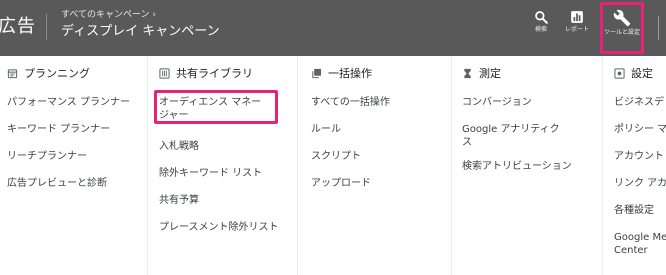  I want to click on menu-item-uploads: アップロード, so click(341, 183).